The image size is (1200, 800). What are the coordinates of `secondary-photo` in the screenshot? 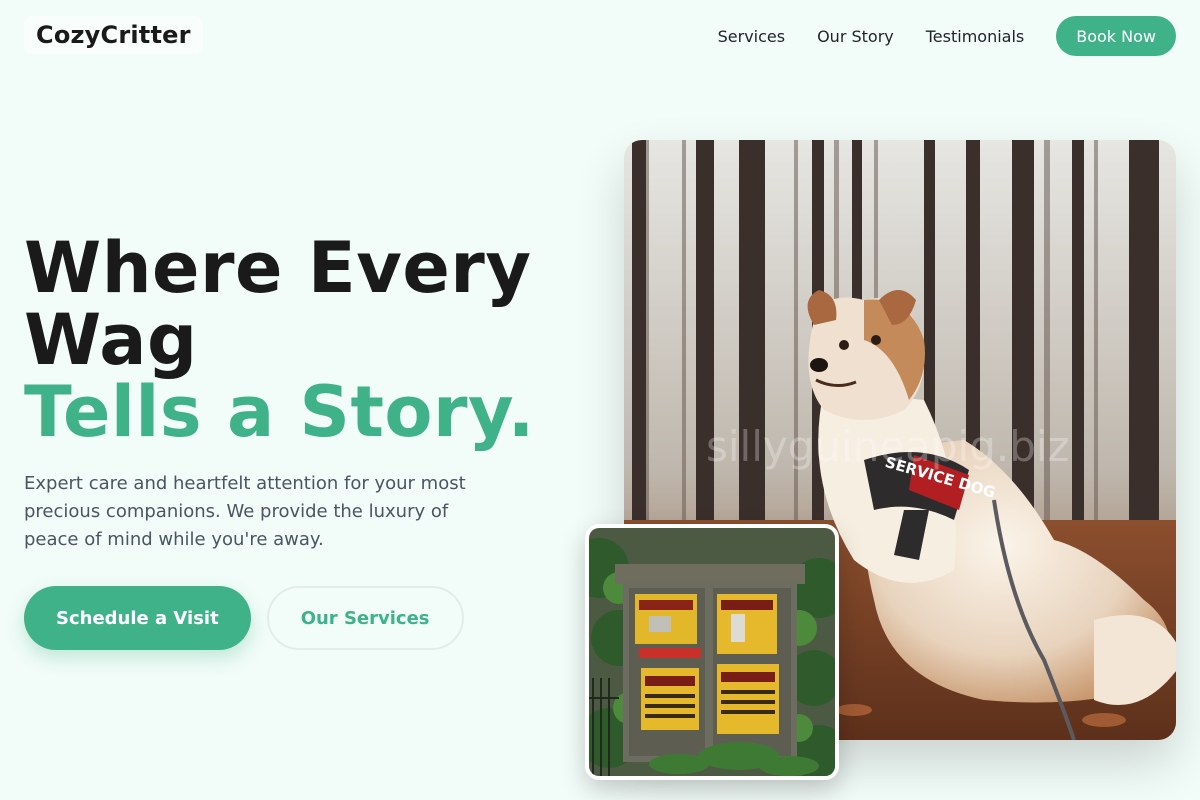 It's located at (712, 652).